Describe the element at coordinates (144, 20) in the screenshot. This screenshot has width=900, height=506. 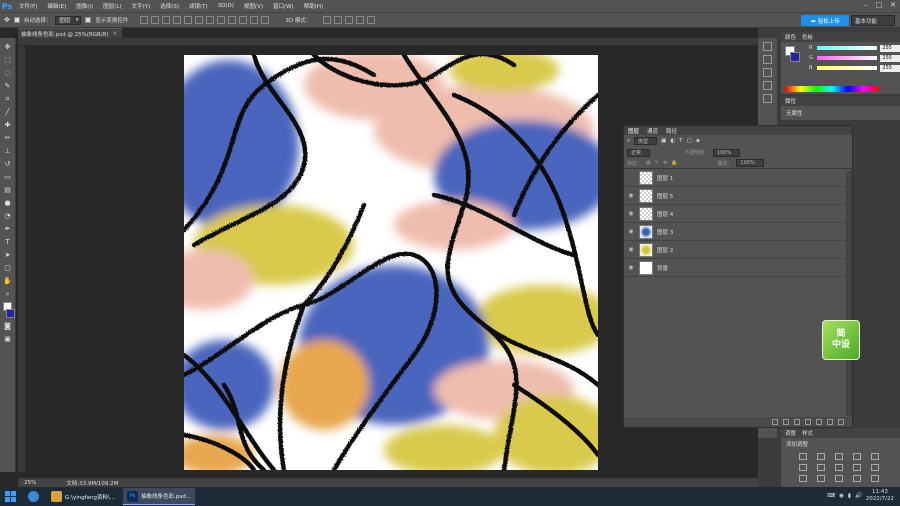
I see `align-top-icon` at that location.